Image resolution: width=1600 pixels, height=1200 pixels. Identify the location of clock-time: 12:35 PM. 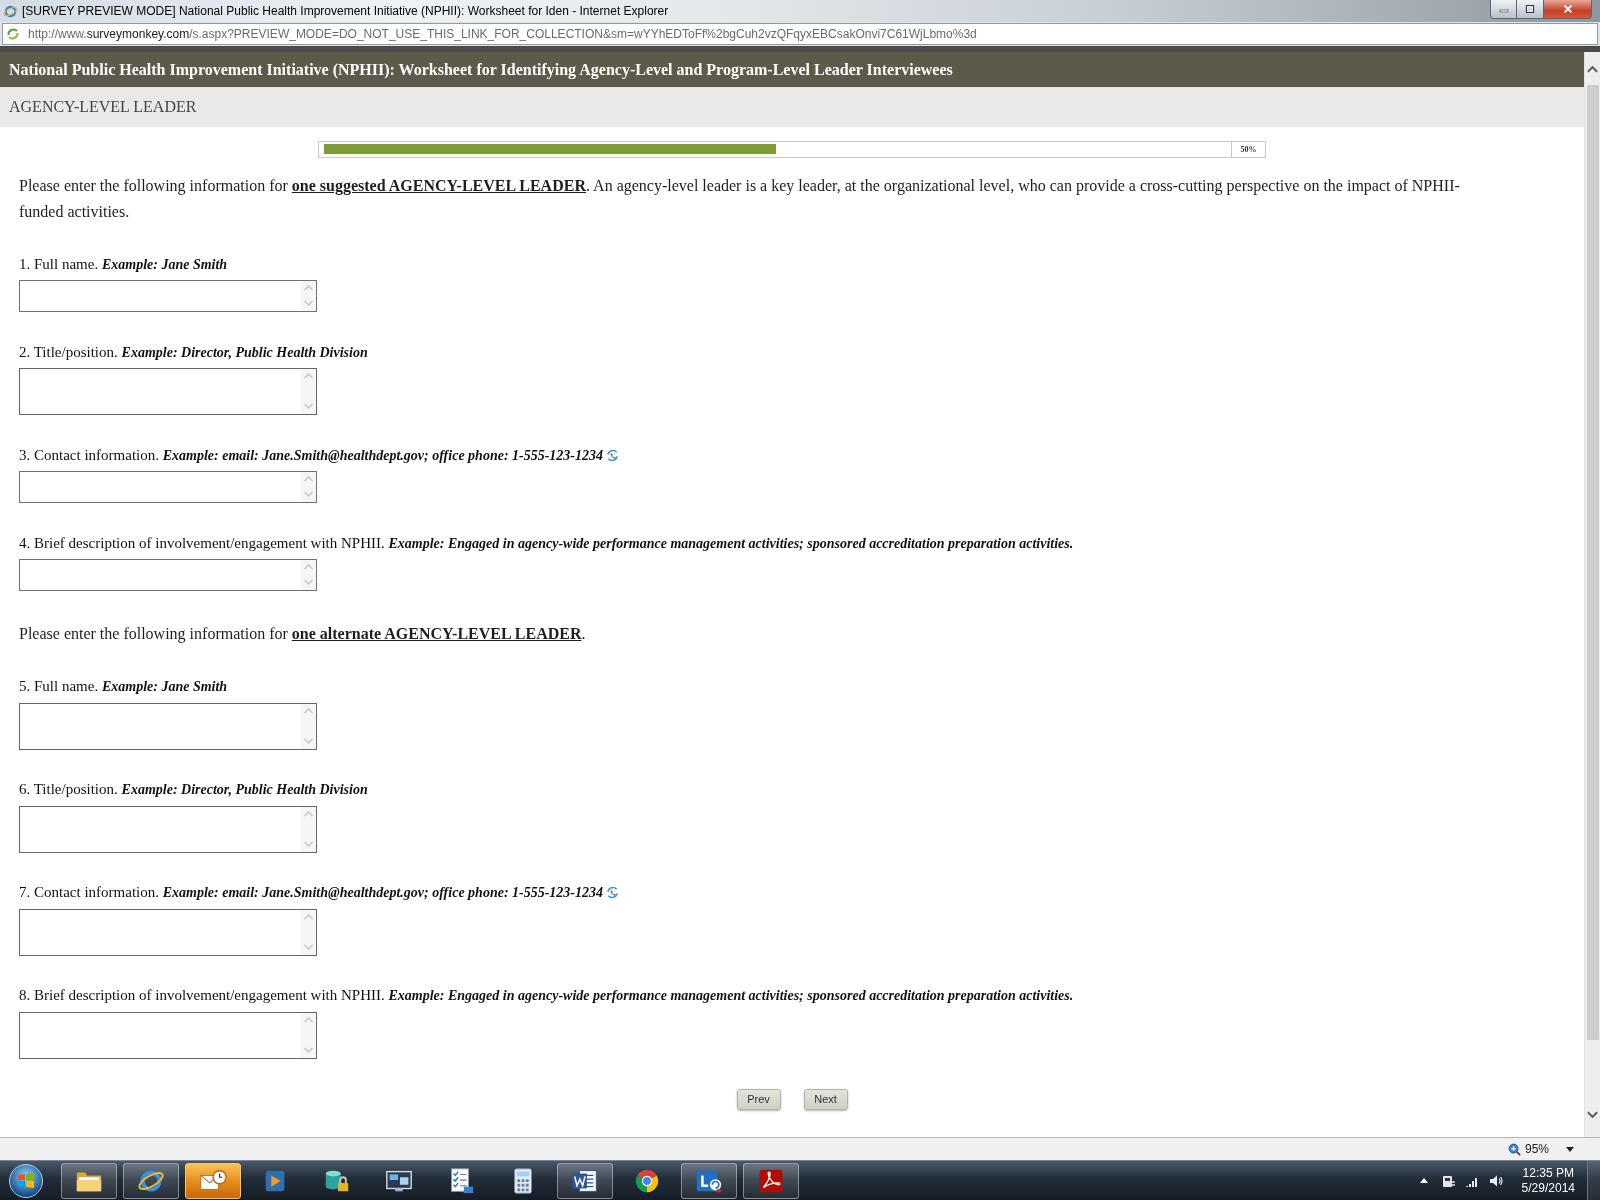
(1548, 1173).